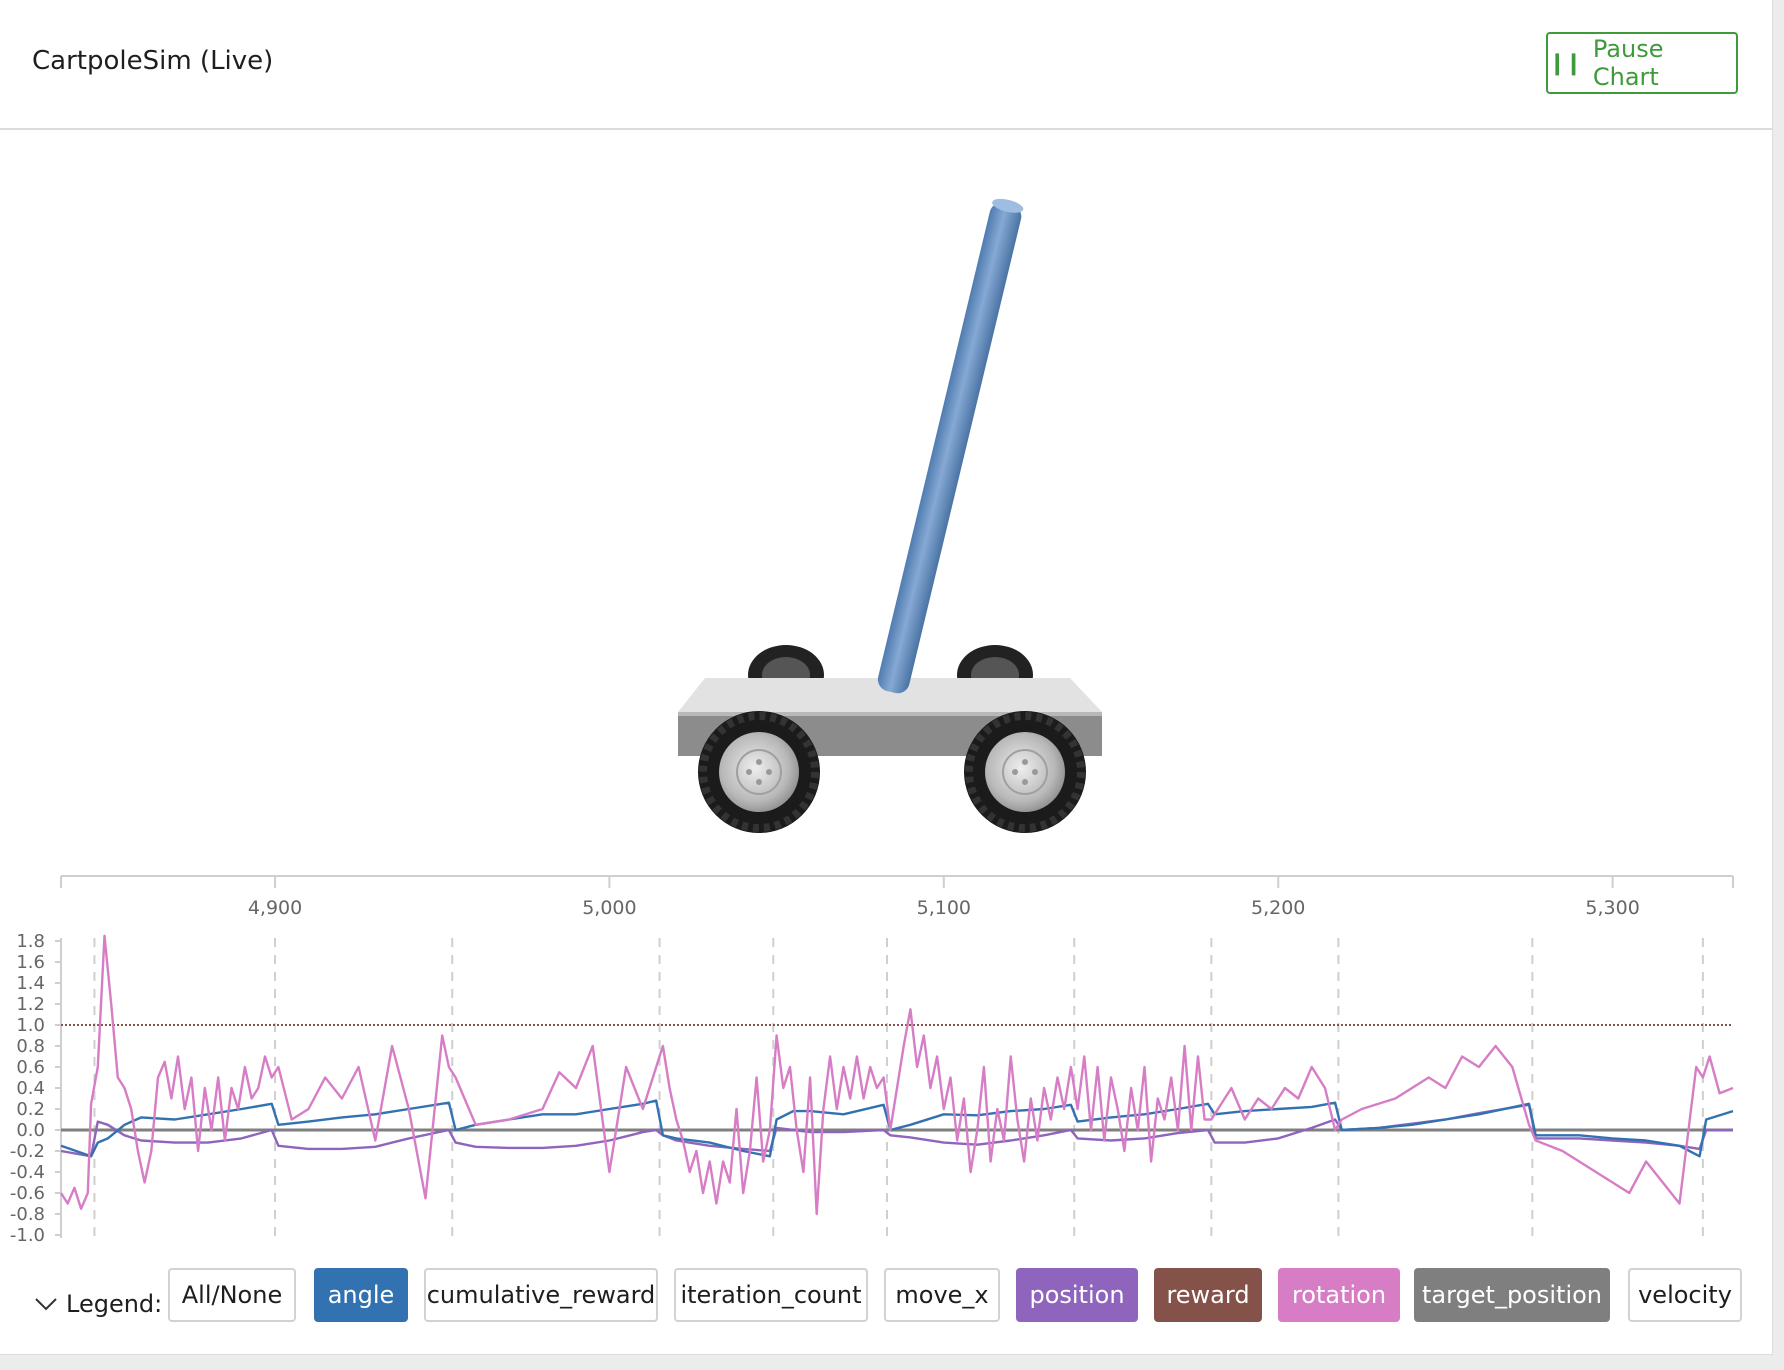 The width and height of the screenshot is (1784, 1370). I want to click on pole, so click(950, 446).